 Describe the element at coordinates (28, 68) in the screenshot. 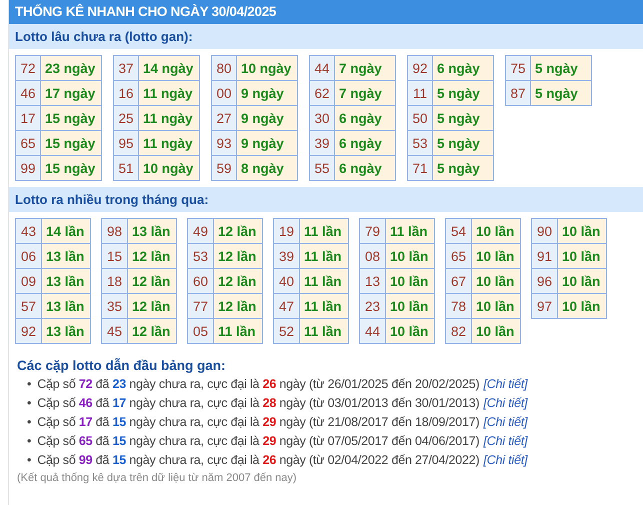

I see `number-cell: 72` at that location.